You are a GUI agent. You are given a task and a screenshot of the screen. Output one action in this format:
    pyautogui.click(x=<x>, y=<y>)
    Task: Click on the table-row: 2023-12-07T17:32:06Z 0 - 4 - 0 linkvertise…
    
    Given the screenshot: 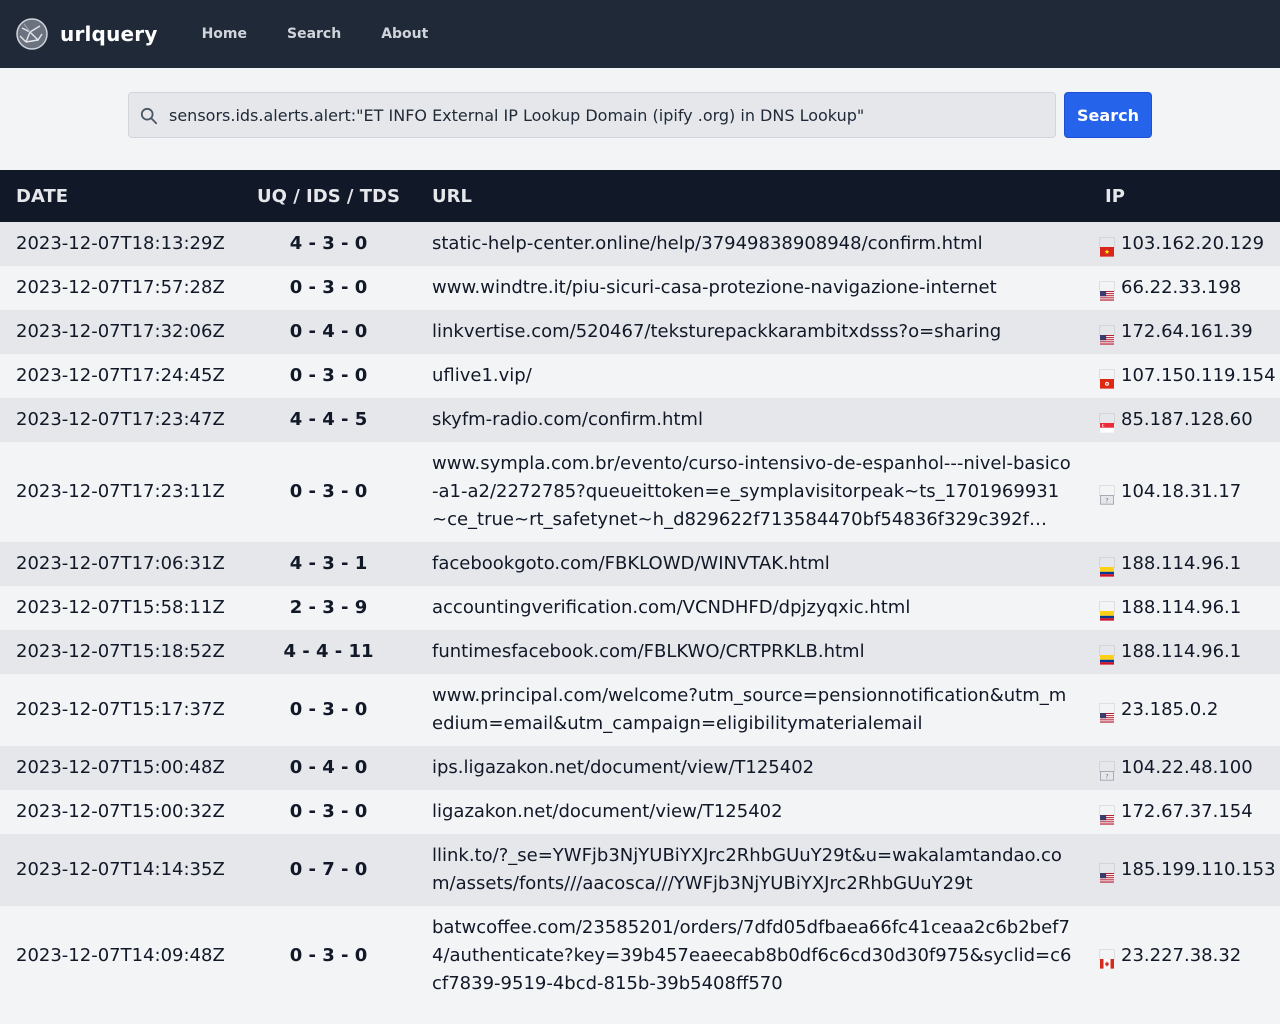 What is the action you would take?
    pyautogui.click(x=640, y=332)
    